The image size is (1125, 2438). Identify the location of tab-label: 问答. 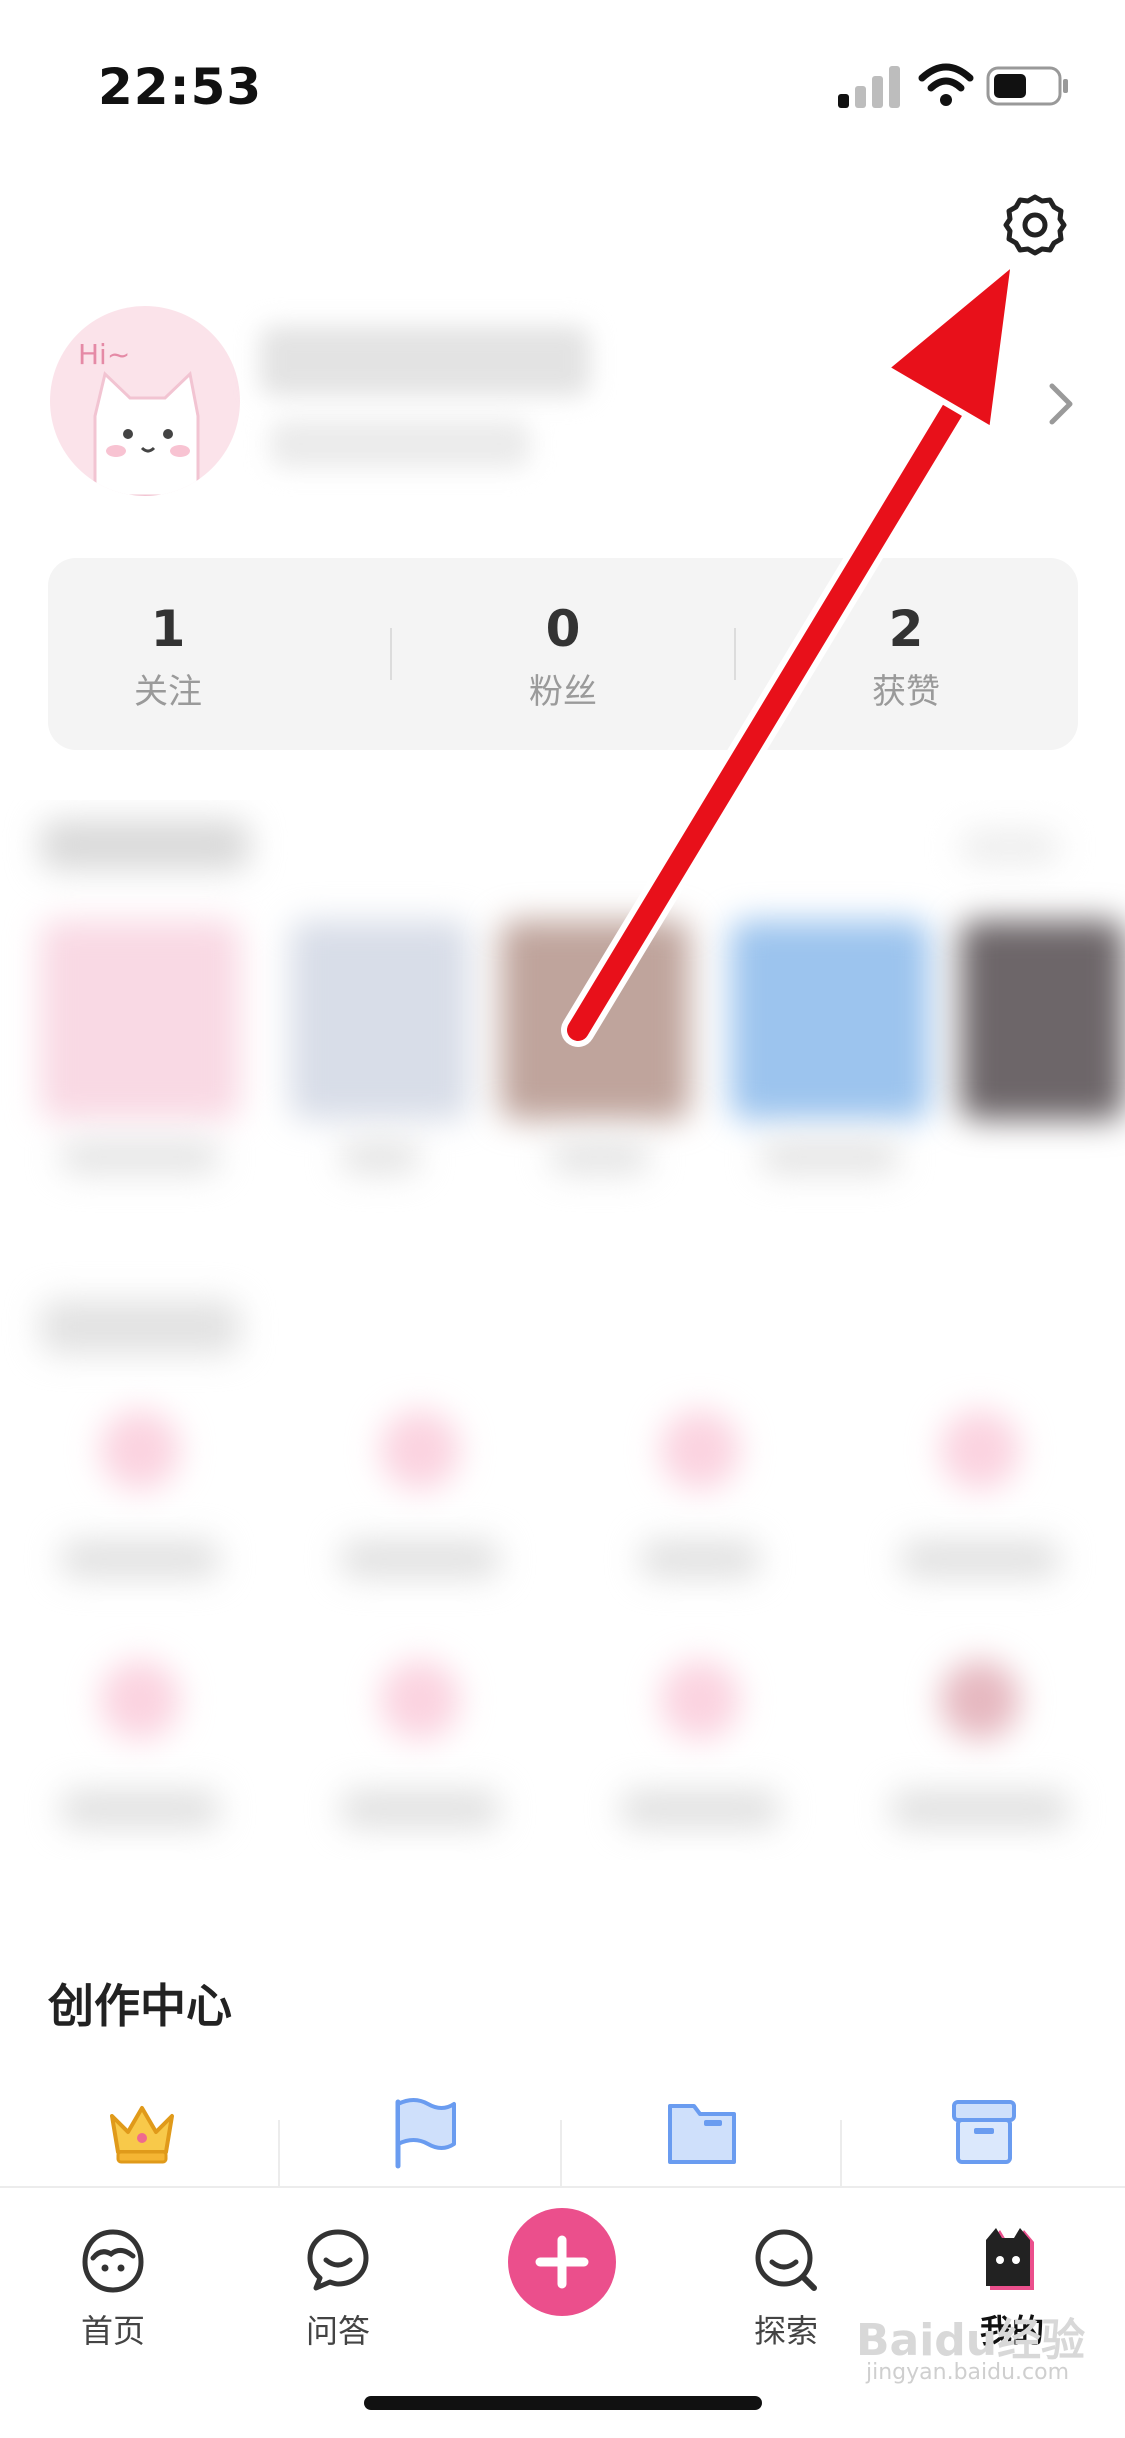
(337, 2331).